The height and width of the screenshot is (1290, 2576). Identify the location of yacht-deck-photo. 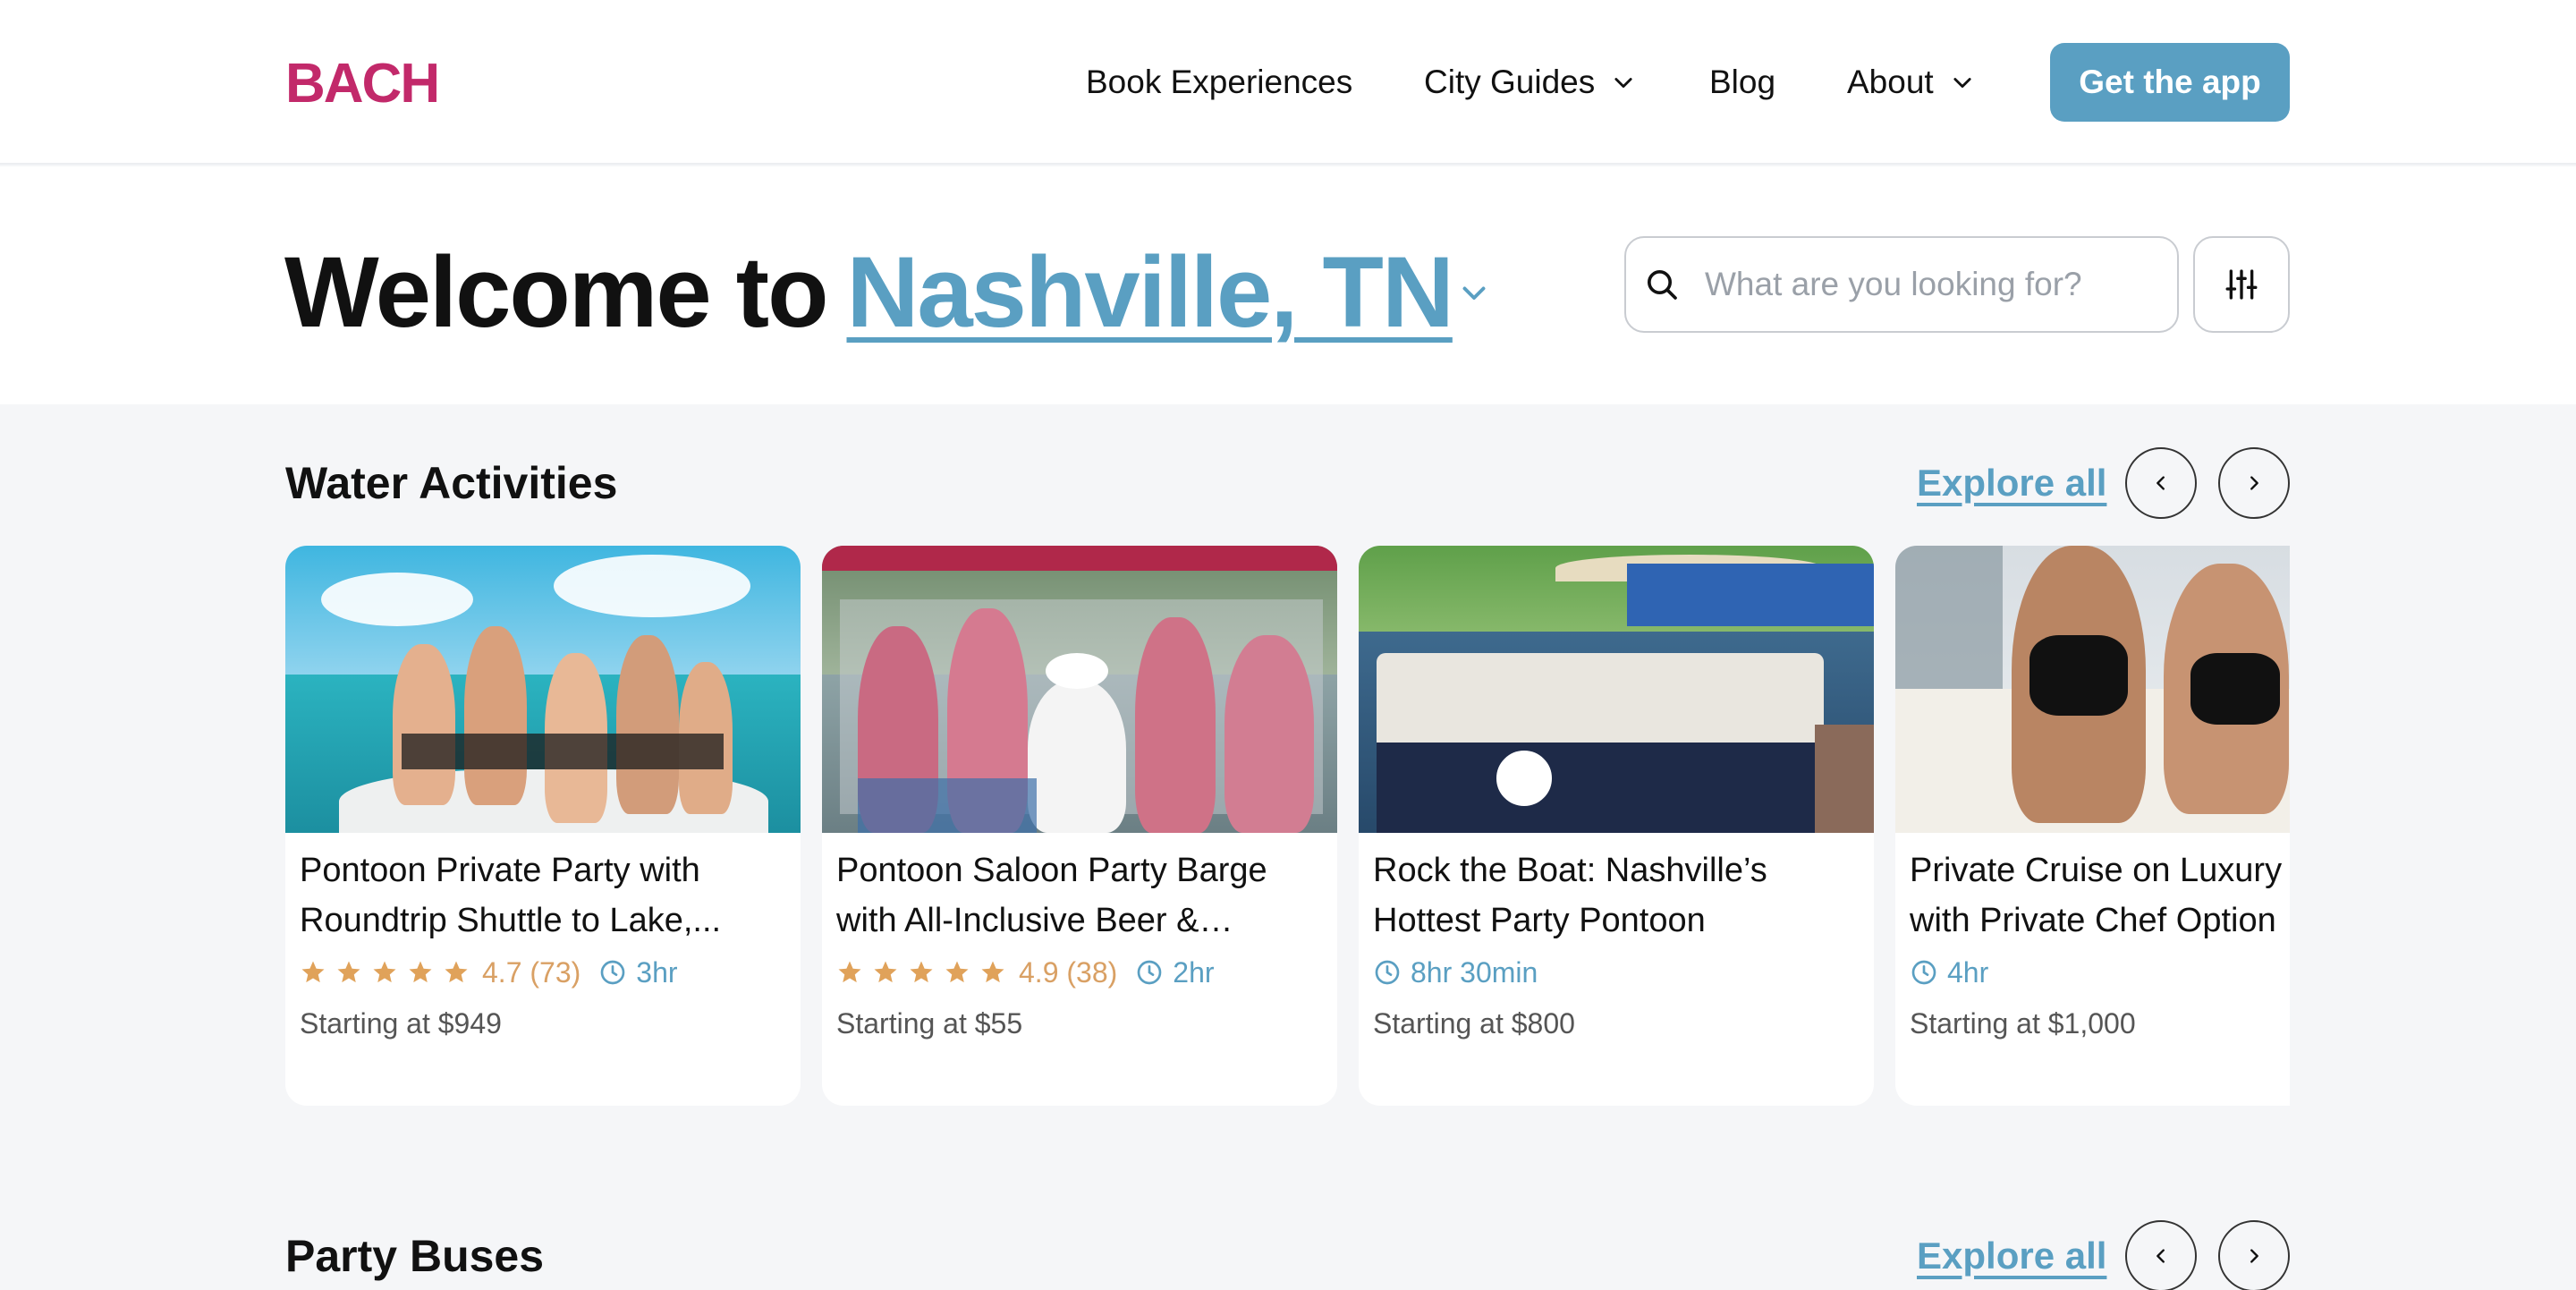
(2092, 689).